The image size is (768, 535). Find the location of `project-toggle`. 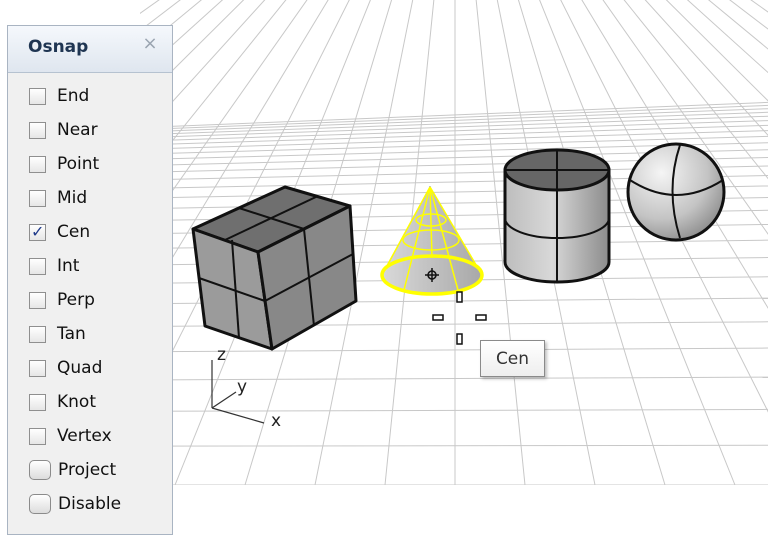

project-toggle is located at coordinates (40, 470).